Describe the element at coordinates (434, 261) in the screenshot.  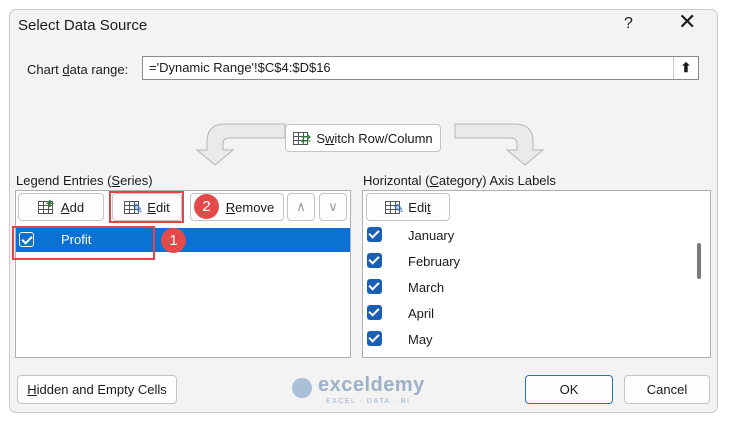
I see `axis-item-label: February` at that location.